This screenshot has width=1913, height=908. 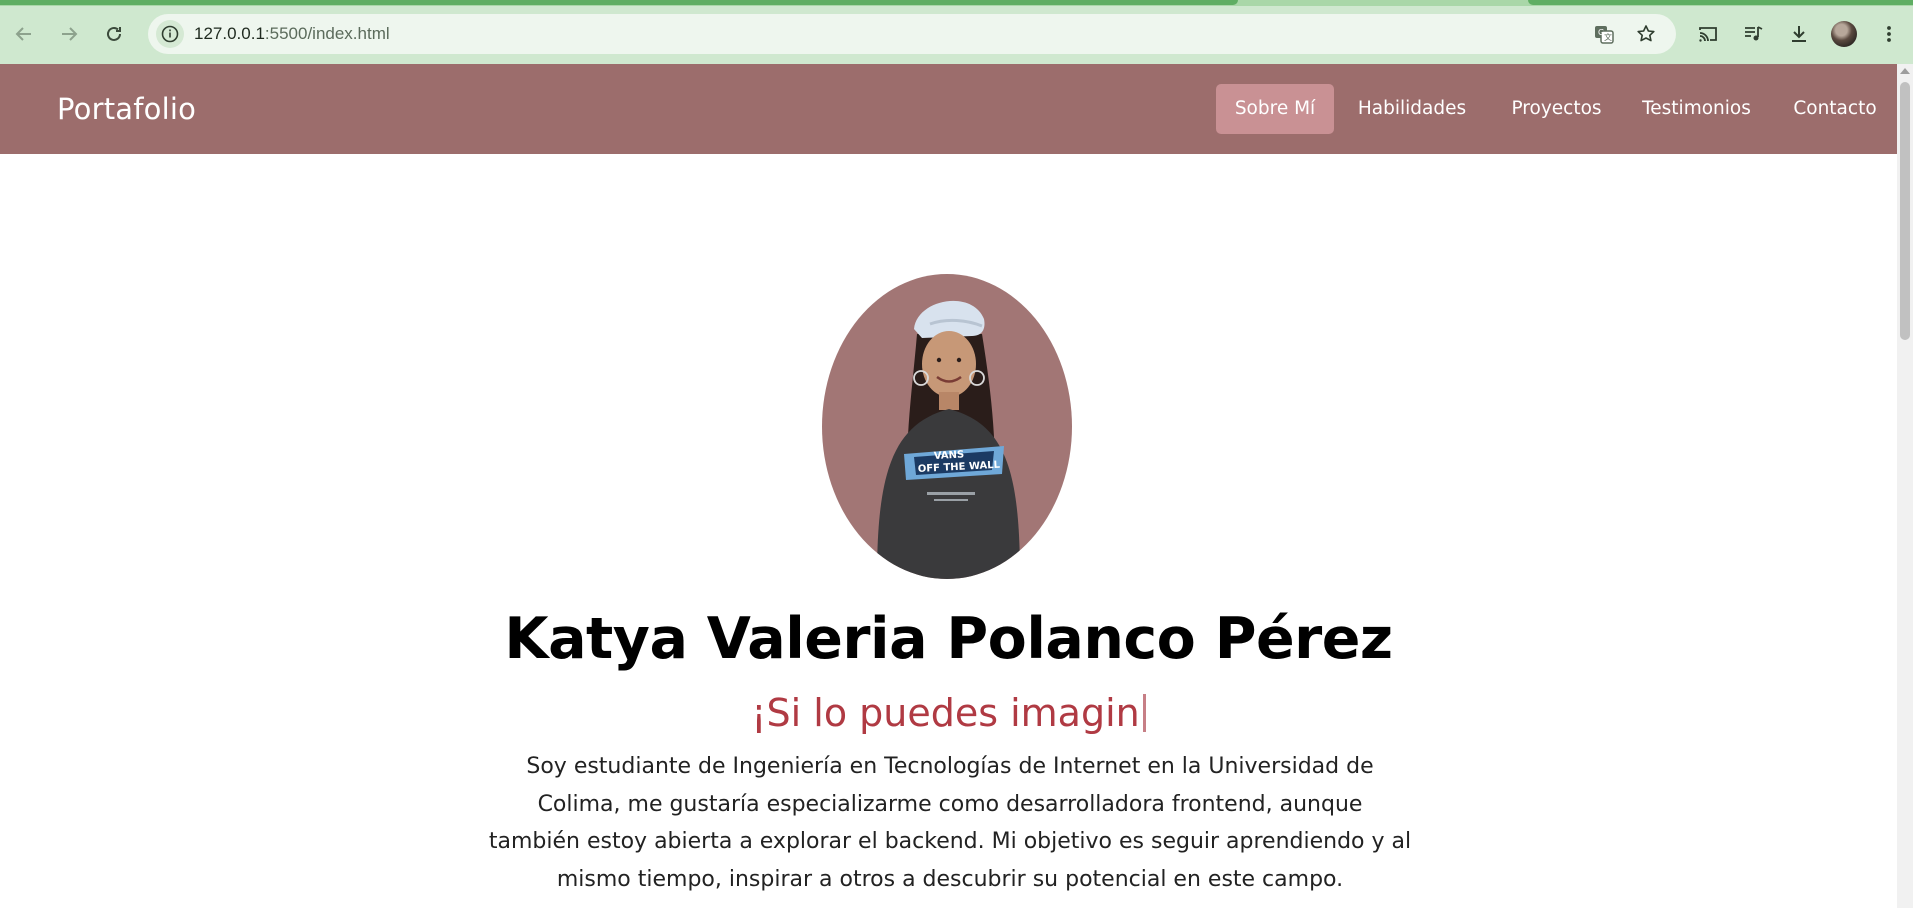 I want to click on hero-typing-text: ¡Si lo puedes imagin, so click(x=948, y=713).